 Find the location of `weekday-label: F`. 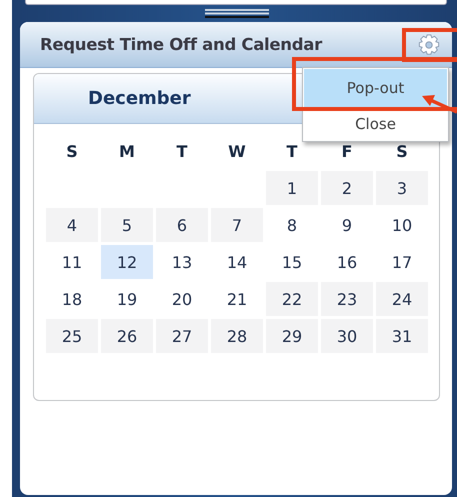

weekday-label: F is located at coordinates (347, 152).